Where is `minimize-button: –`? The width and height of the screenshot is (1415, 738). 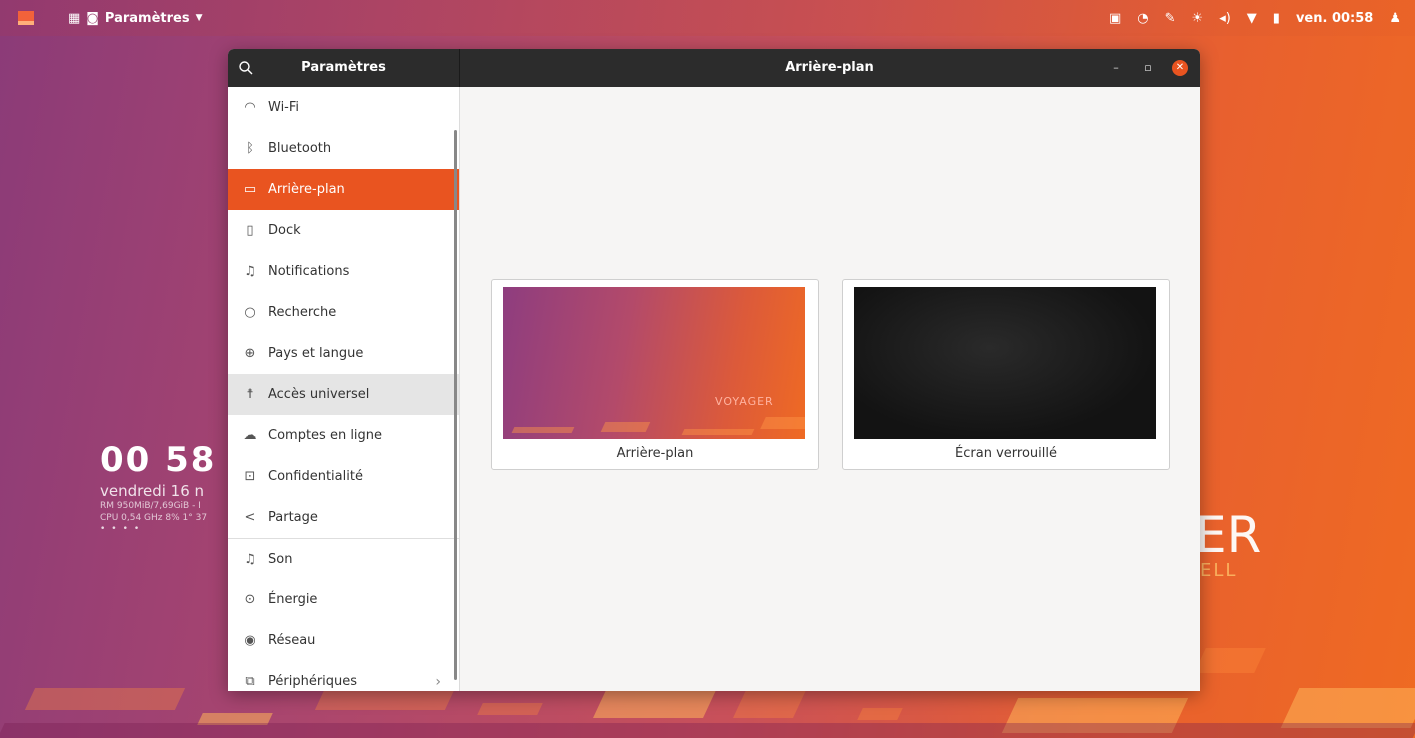 minimize-button: – is located at coordinates (1116, 68).